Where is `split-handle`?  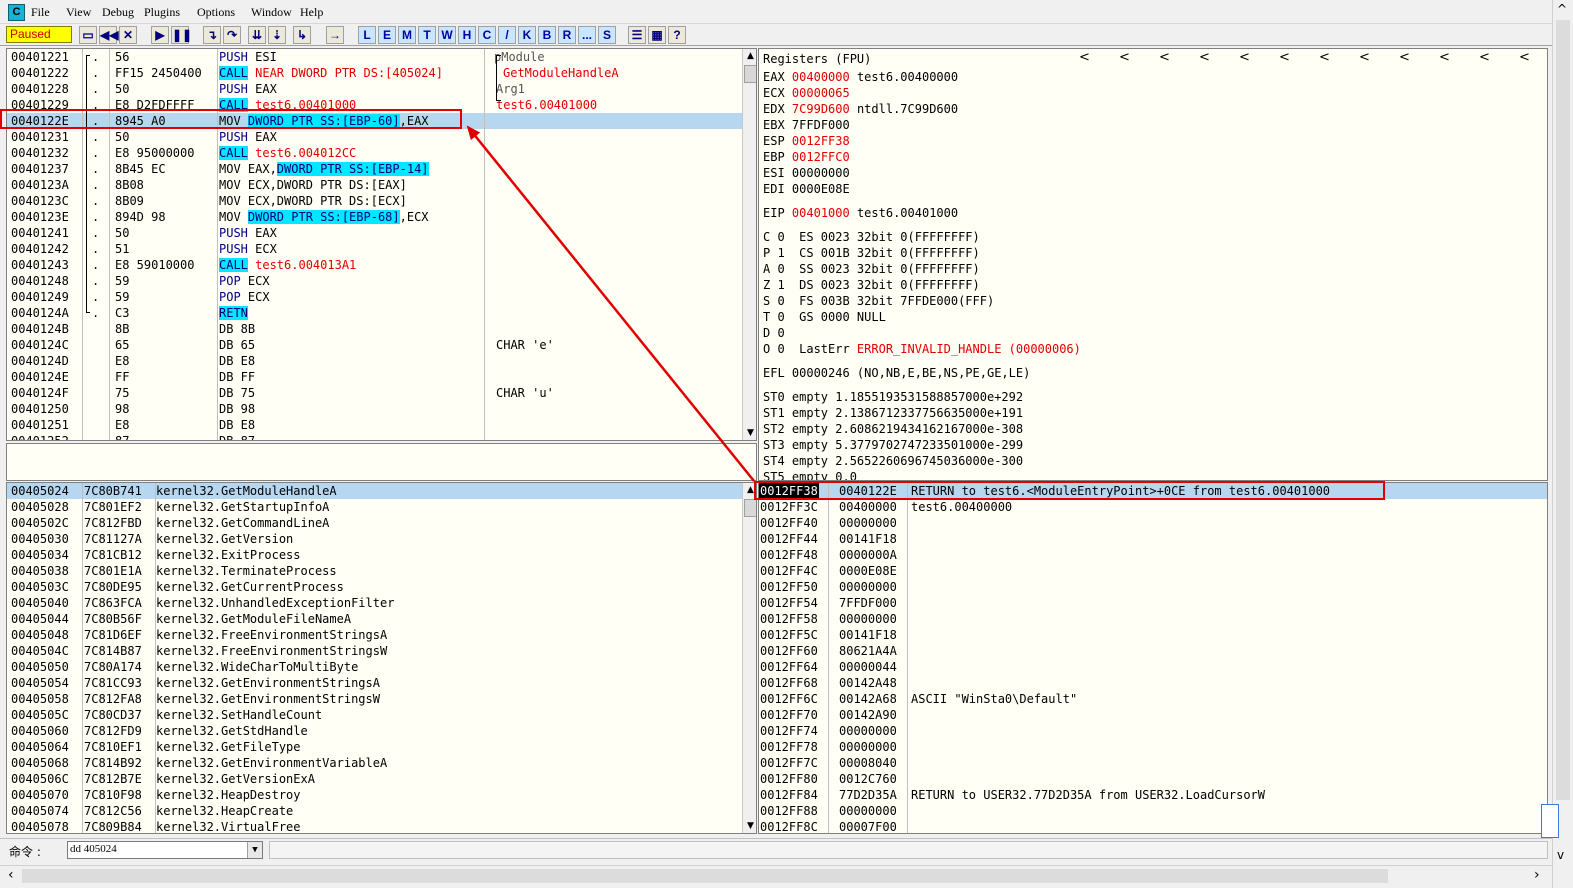 split-handle is located at coordinates (1550, 821).